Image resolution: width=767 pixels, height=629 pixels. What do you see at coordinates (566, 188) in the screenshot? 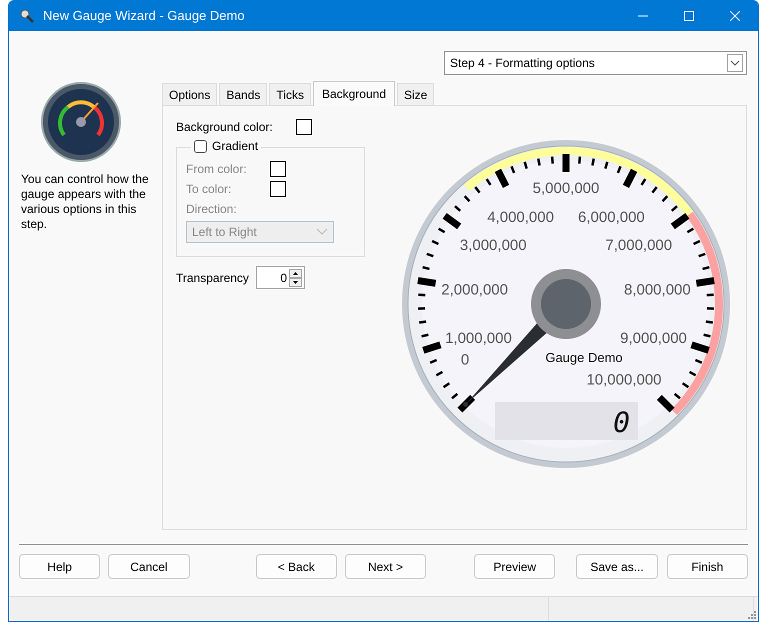
I see `scale-label: 5,000,000` at bounding box center [566, 188].